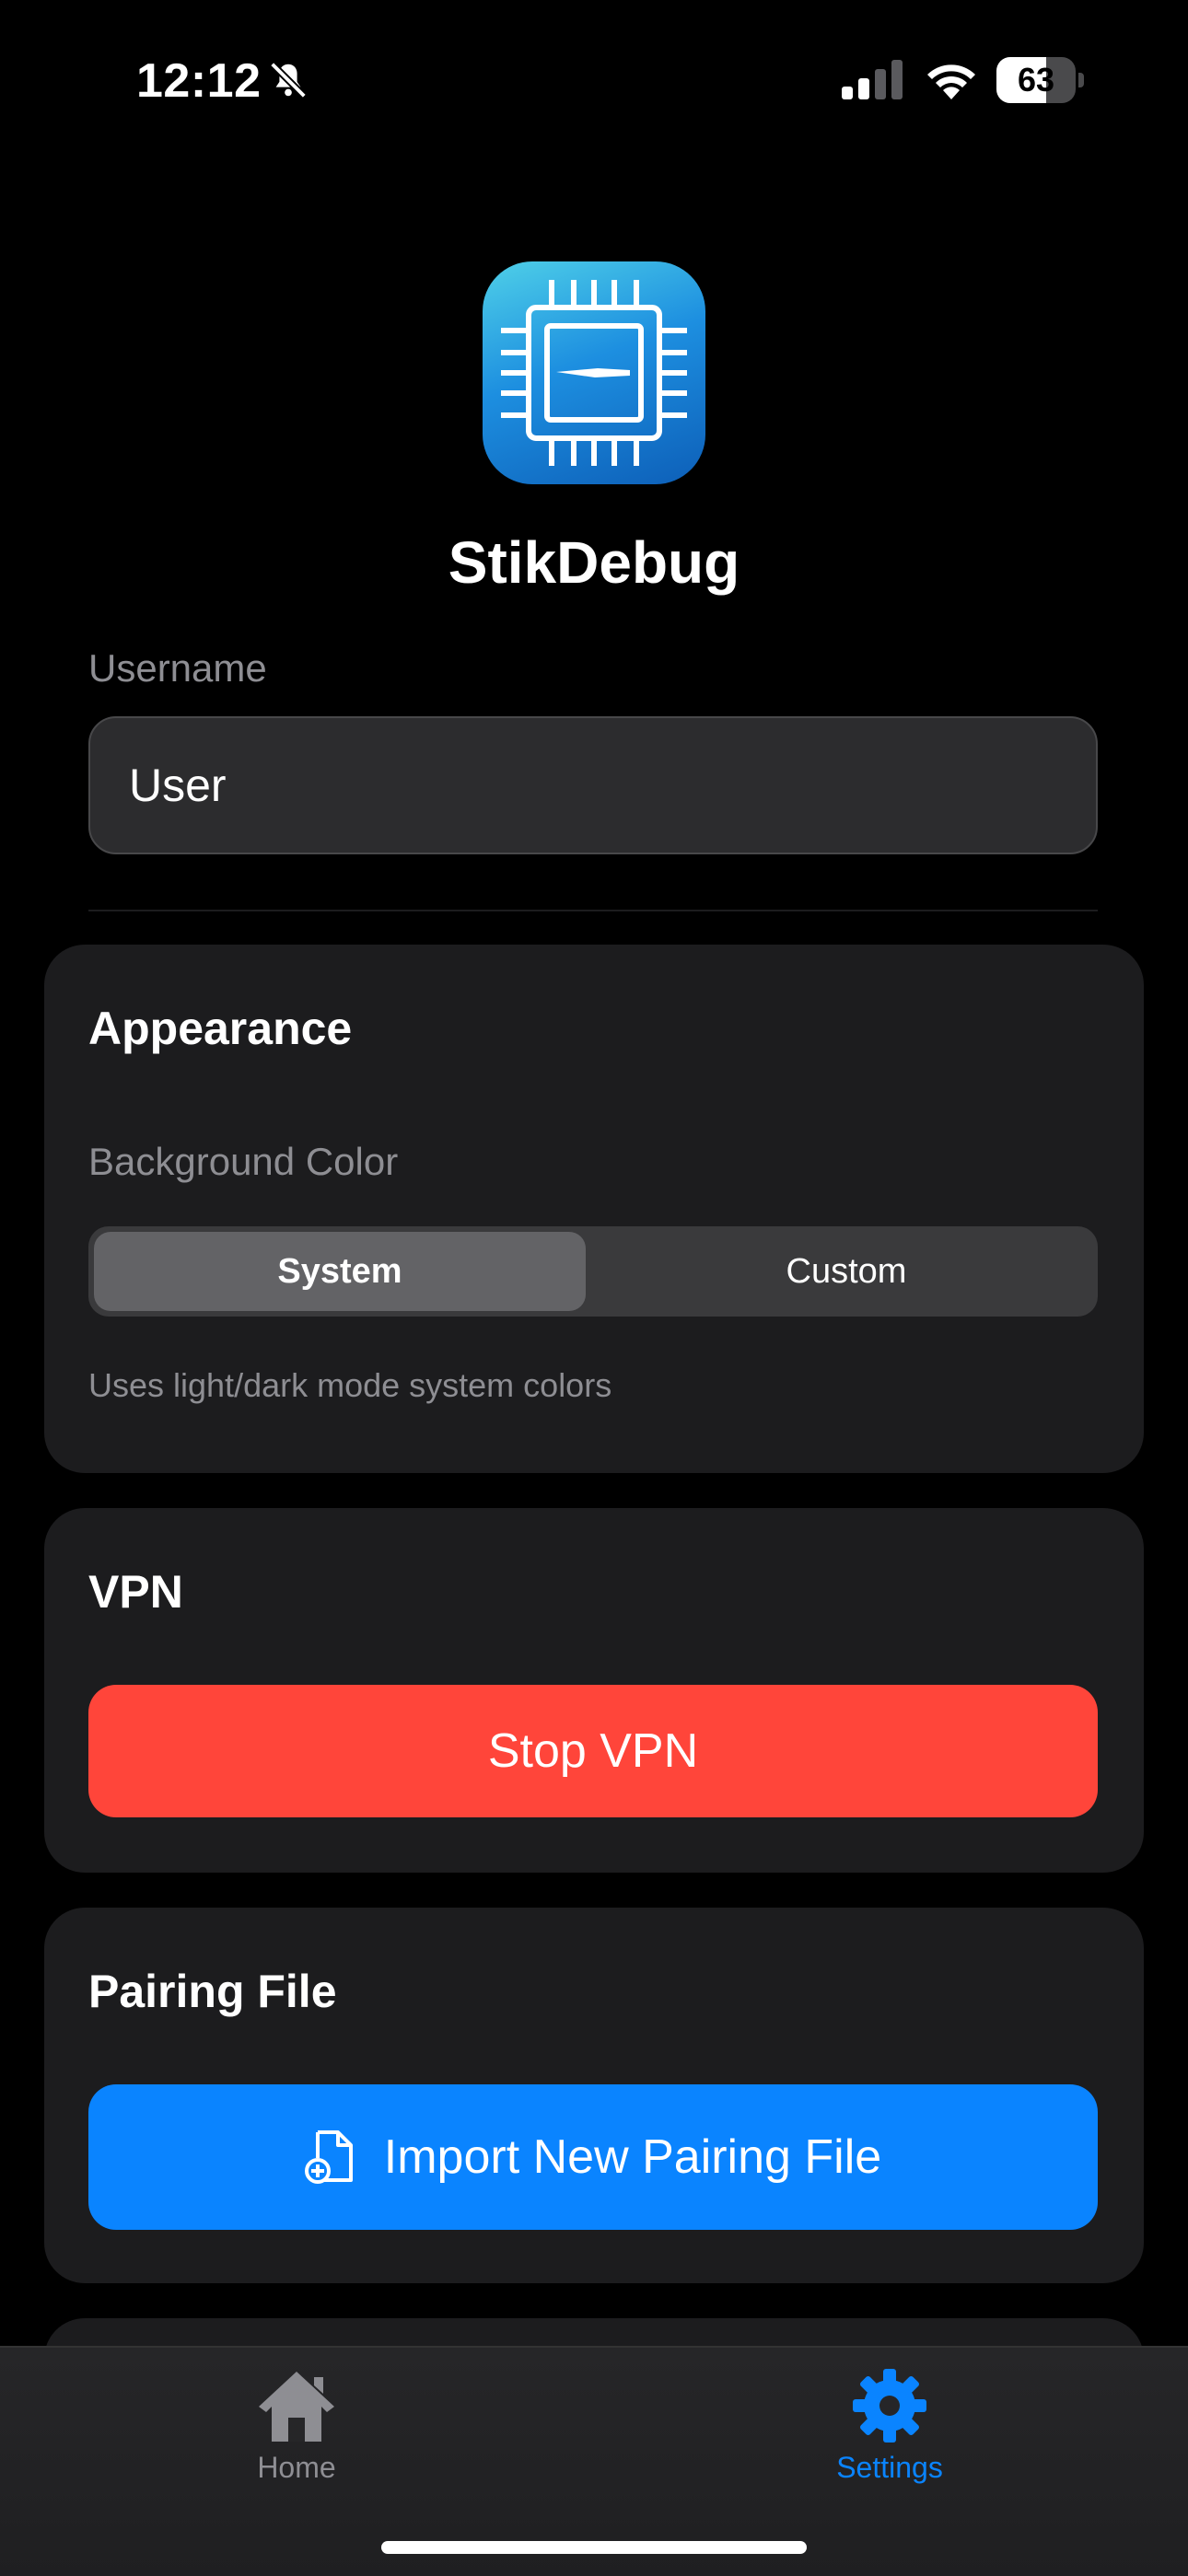  Describe the element at coordinates (593, 785) in the screenshot. I see `username-input: User` at that location.